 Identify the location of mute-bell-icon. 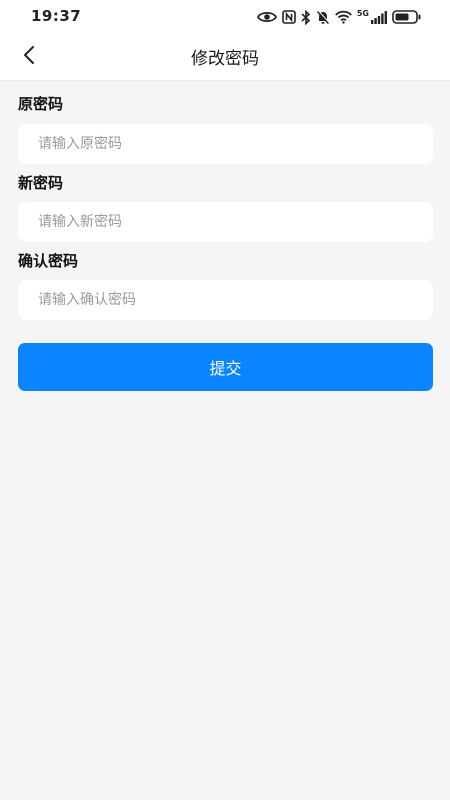
(323, 17).